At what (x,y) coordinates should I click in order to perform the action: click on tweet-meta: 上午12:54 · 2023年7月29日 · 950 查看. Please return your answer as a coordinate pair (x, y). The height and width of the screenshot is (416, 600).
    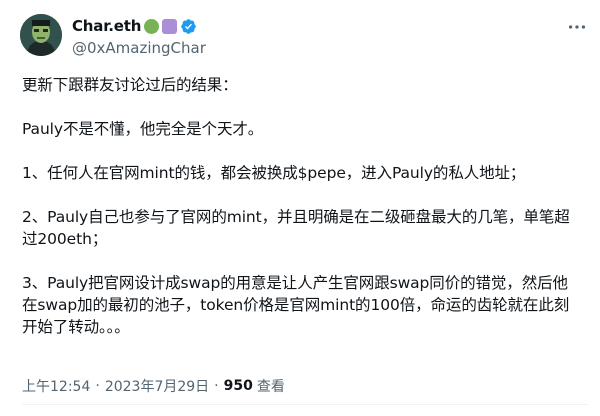
    Looking at the image, I should click on (153, 386).